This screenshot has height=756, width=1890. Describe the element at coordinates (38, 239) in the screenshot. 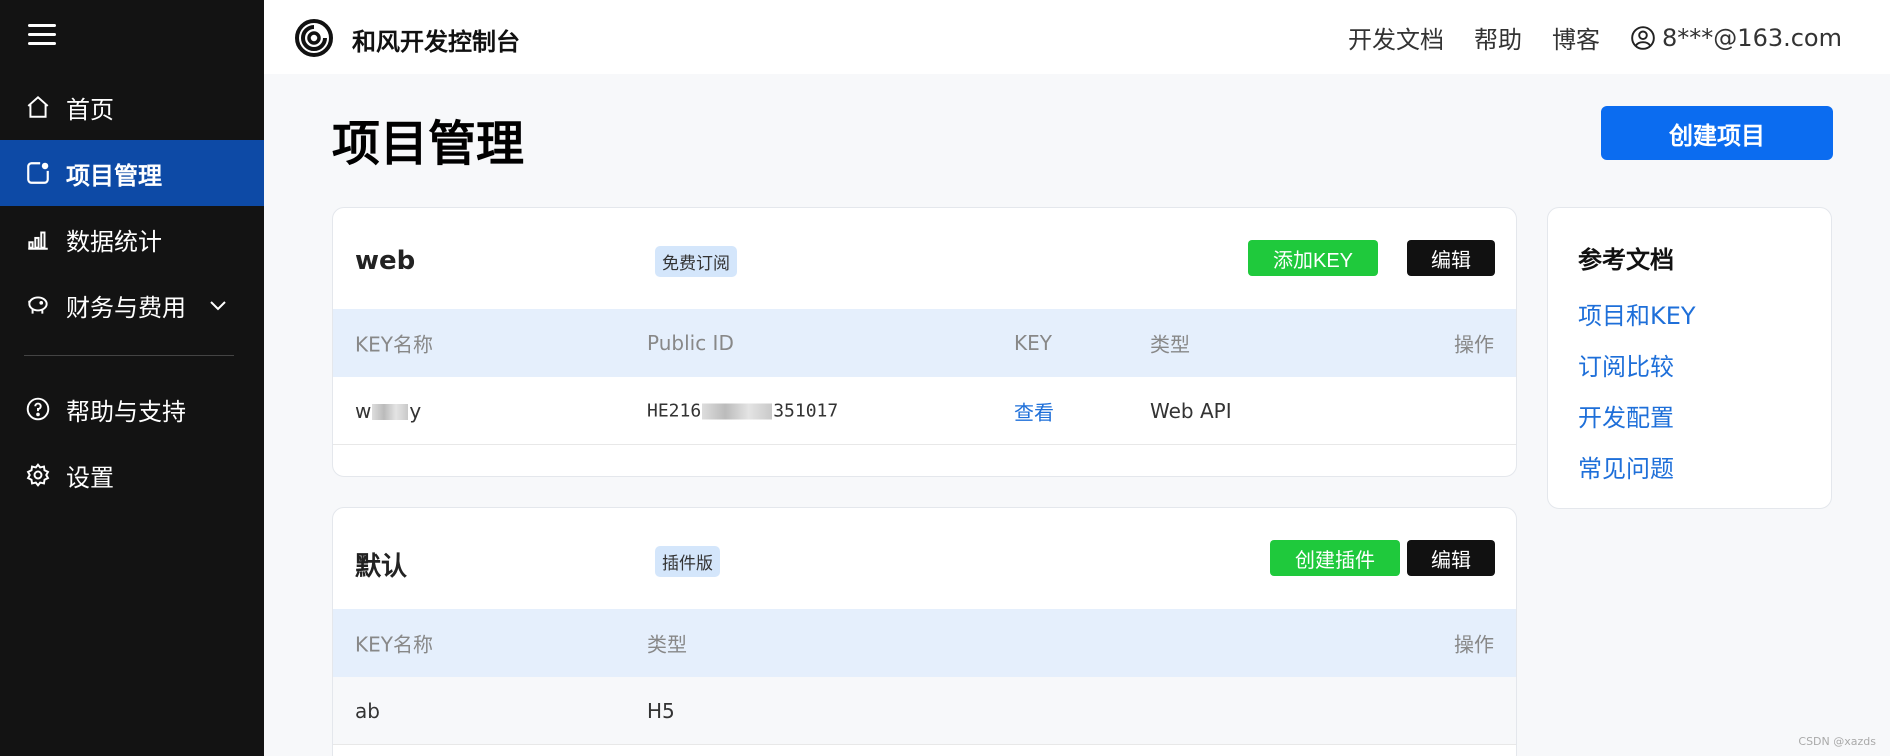

I see `bar-chart-icon` at that location.